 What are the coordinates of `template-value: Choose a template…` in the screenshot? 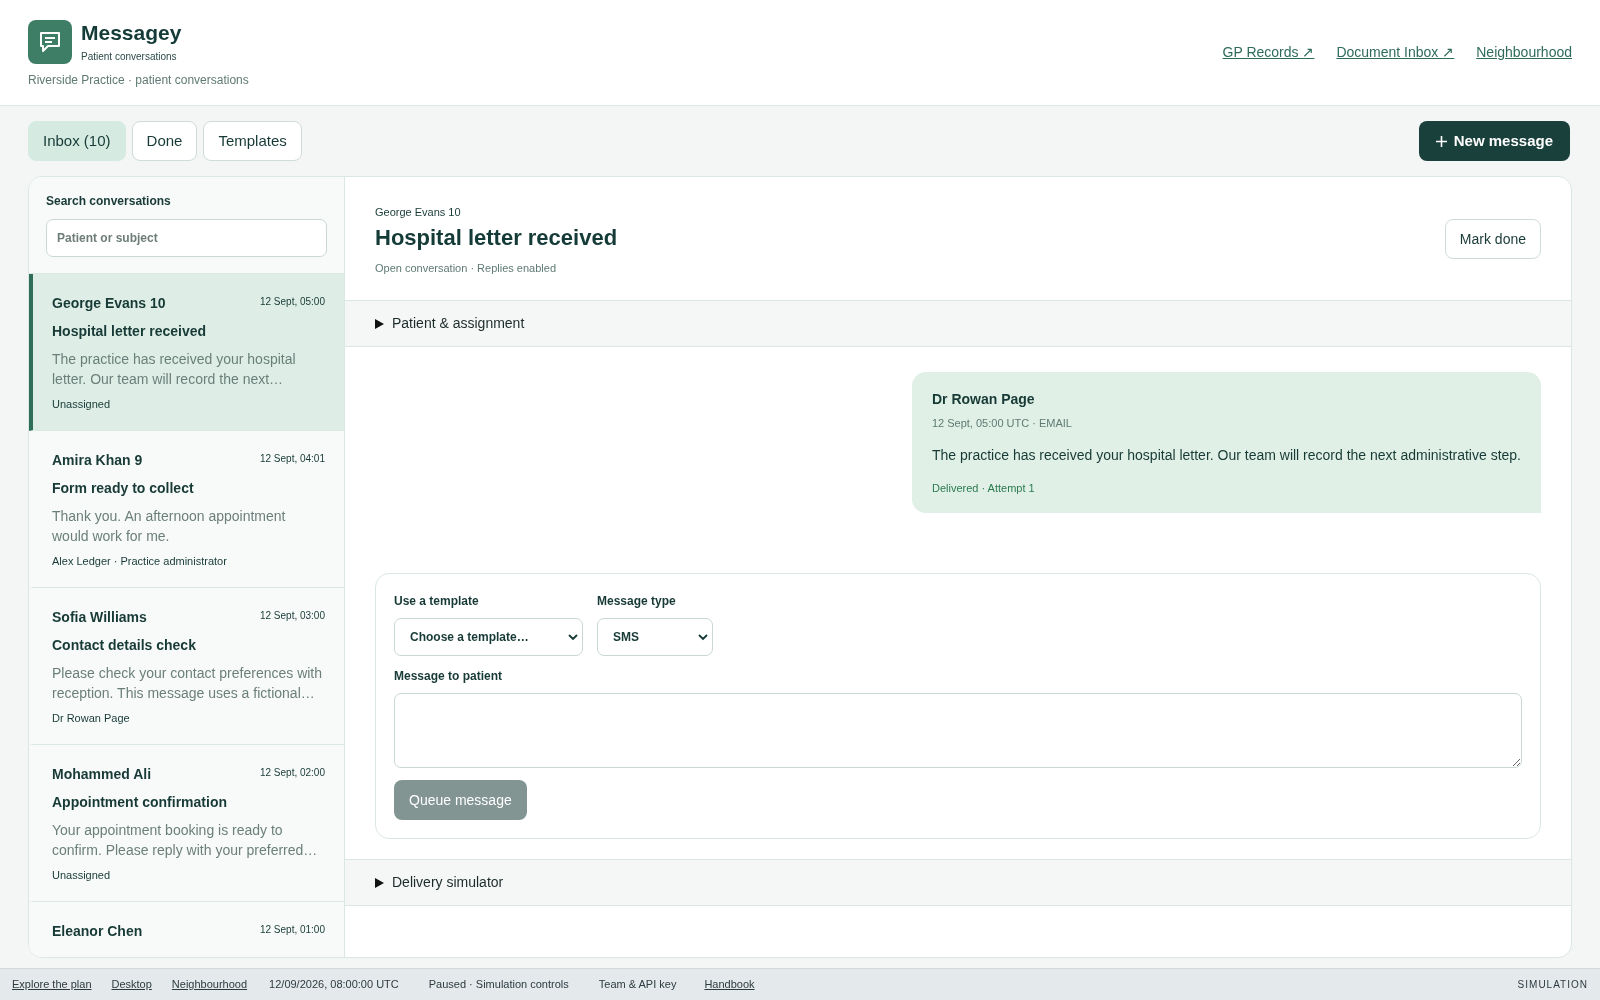 It's located at (469, 637).